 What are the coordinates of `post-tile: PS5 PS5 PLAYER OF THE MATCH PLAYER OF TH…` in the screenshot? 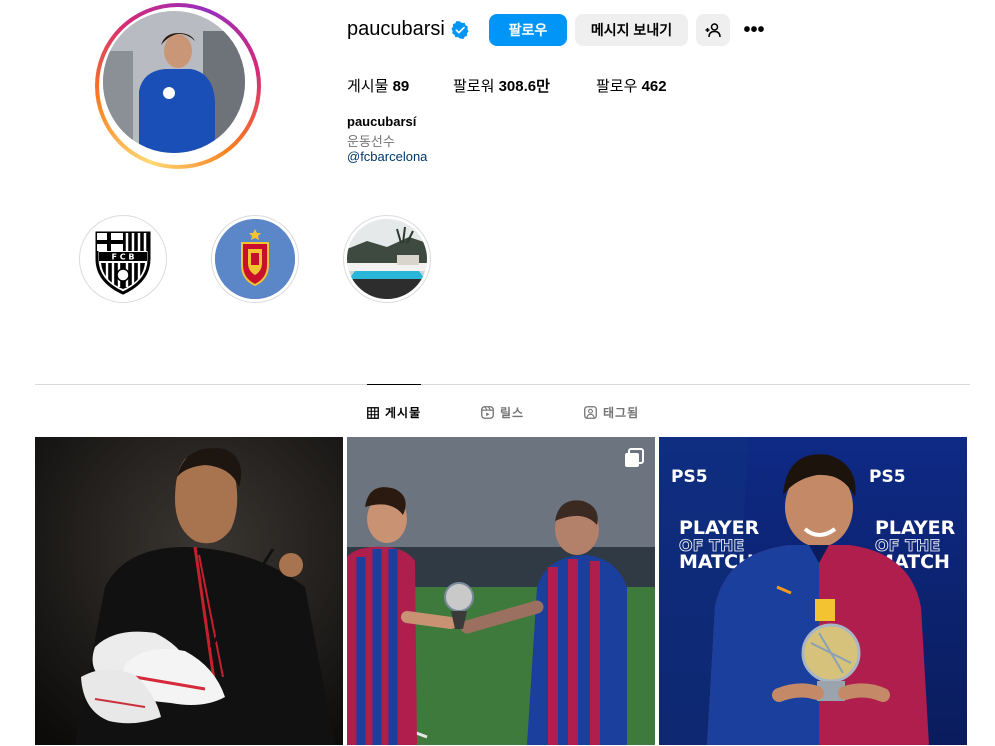 It's located at (813, 591).